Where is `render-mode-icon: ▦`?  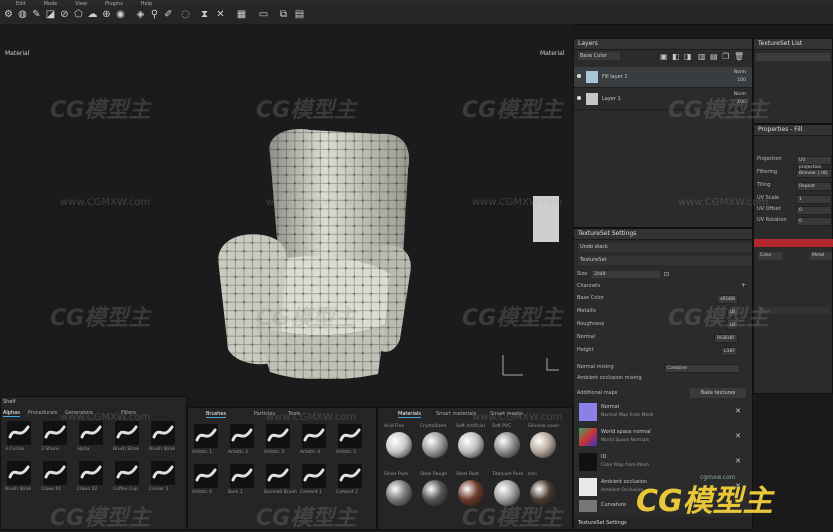
render-mode-icon: ▦ is located at coordinates (241, 14).